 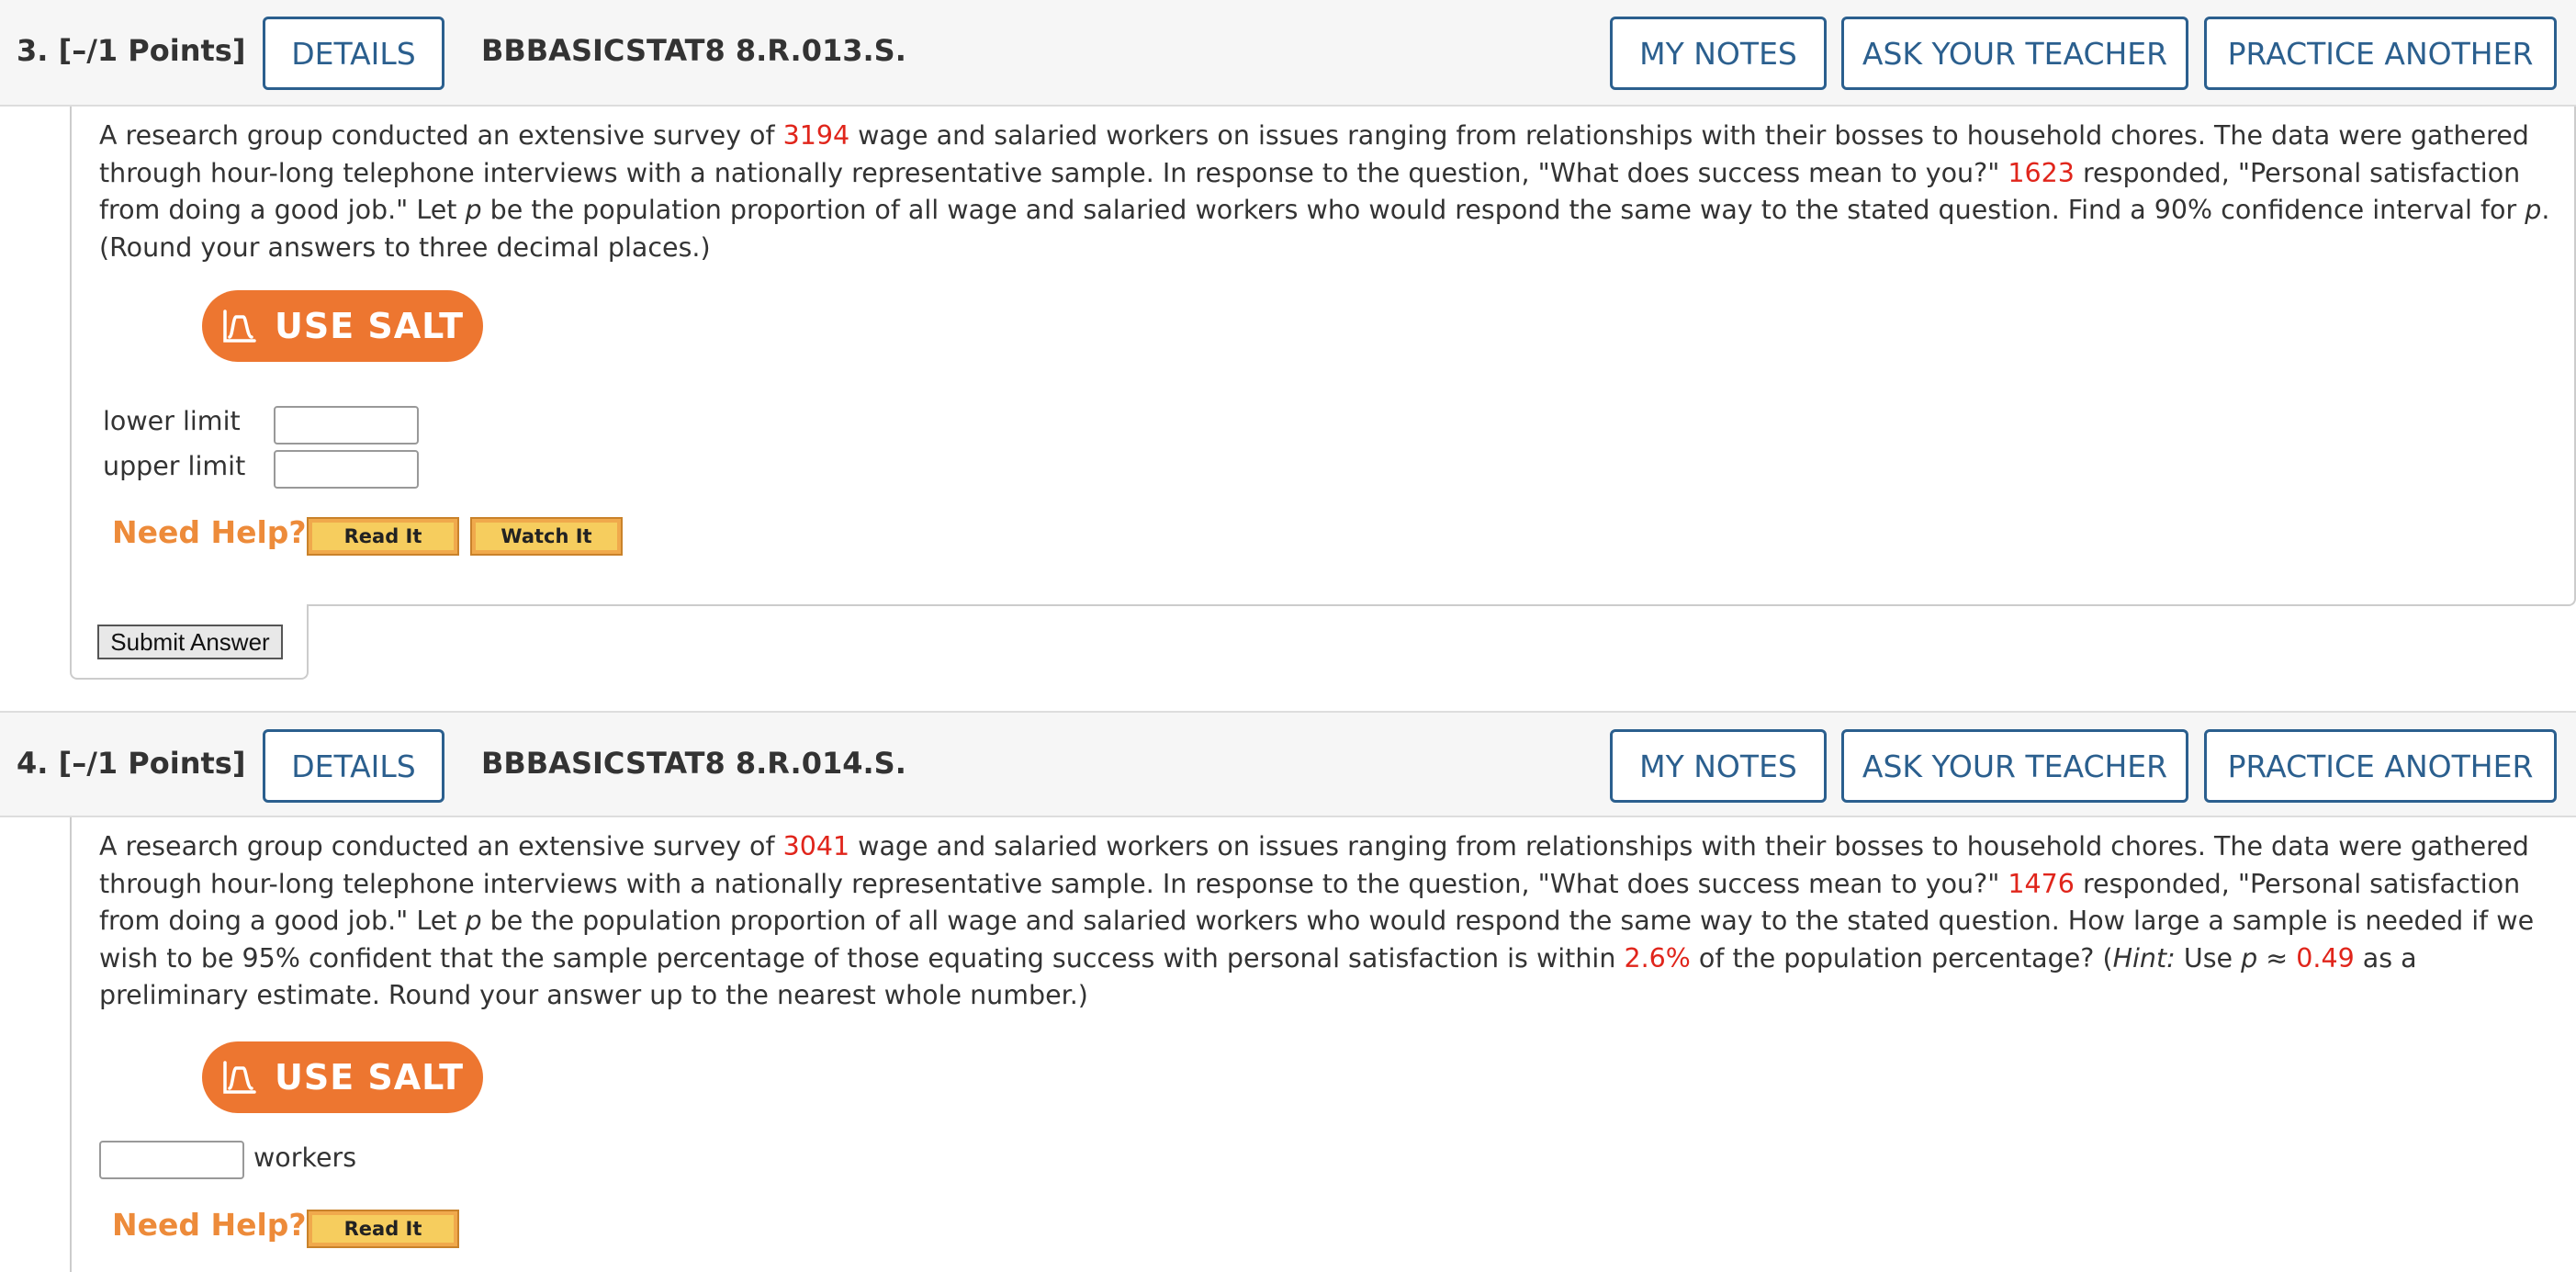 I want to click on question-4-number: 4. [–/1 Points], so click(x=131, y=763).